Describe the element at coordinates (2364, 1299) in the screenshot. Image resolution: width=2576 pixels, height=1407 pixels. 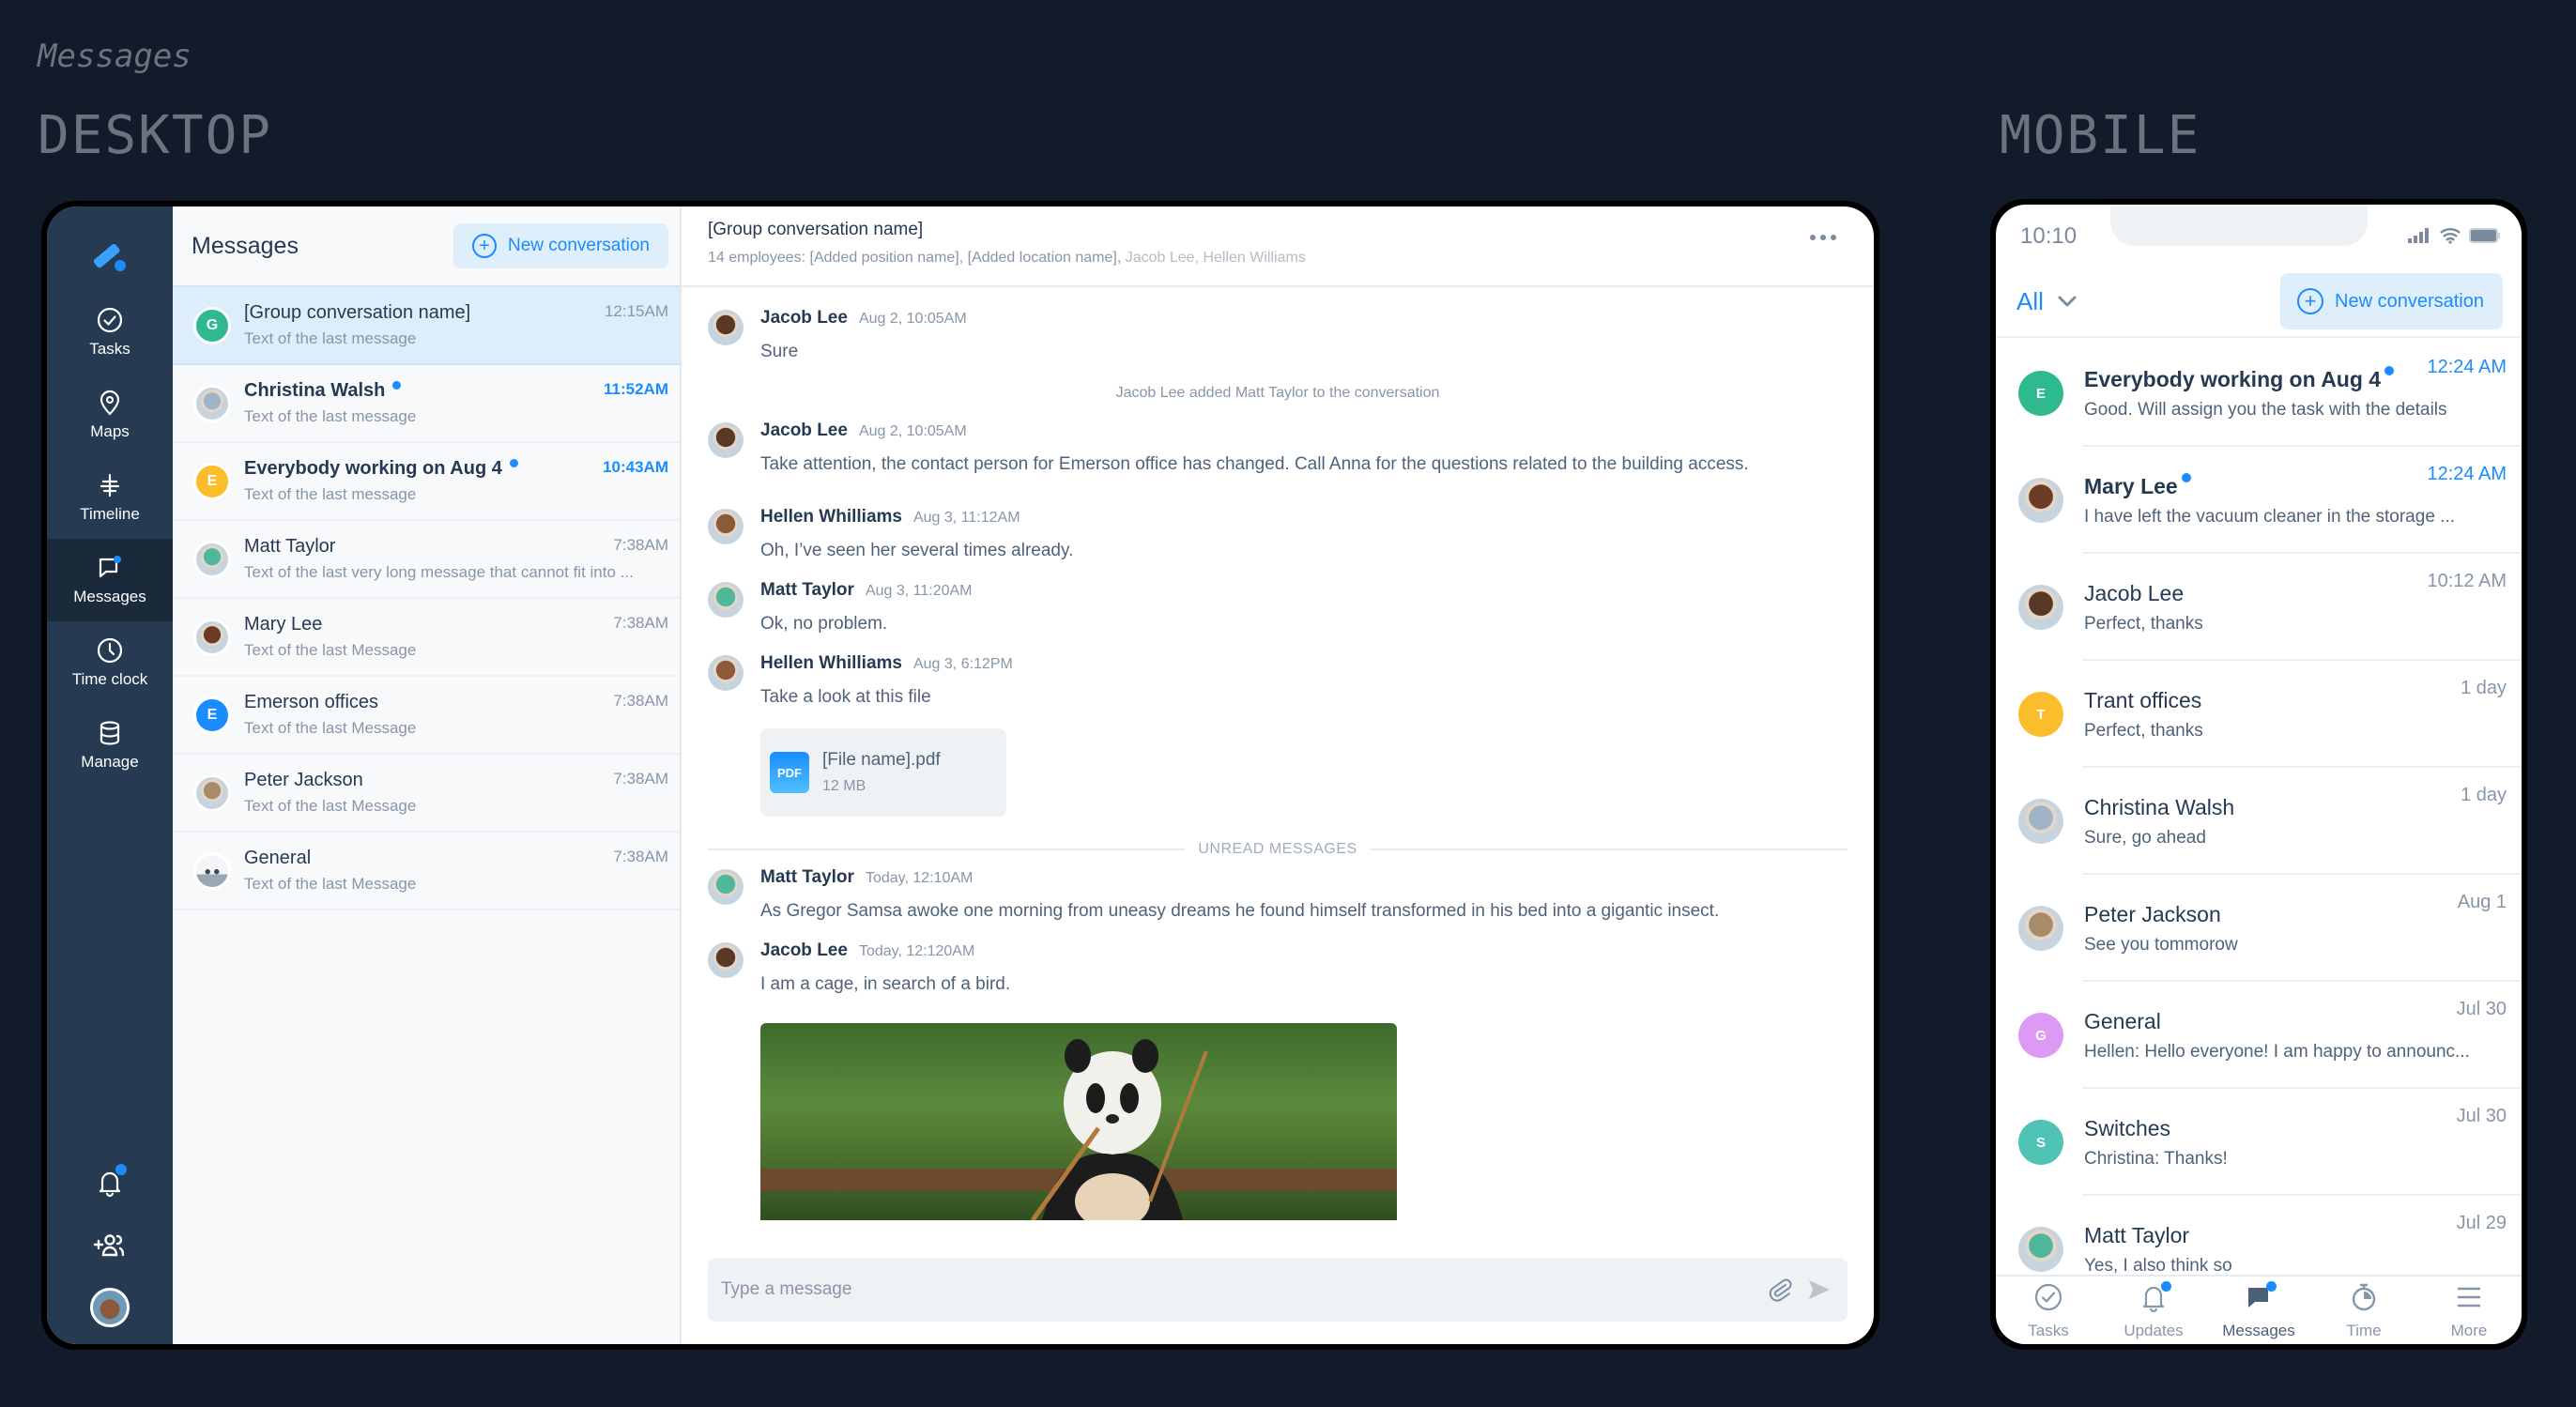
I see `stopwatch-icon` at that location.